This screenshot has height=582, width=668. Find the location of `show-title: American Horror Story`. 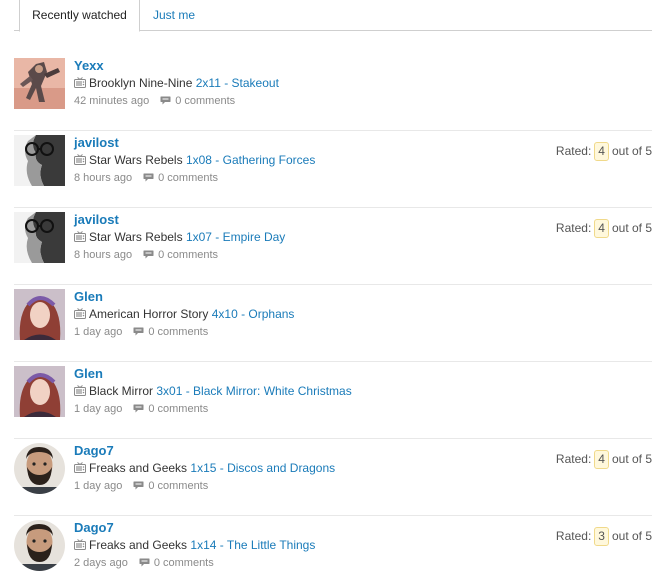

show-title: American Horror Story is located at coordinates (149, 314).